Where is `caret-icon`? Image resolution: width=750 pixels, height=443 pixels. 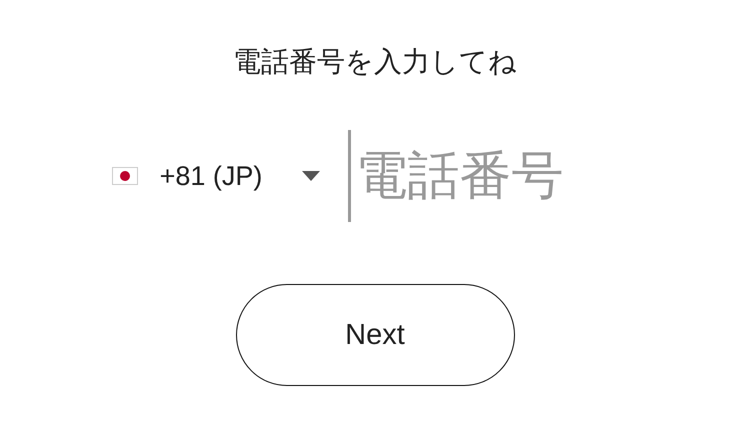 caret-icon is located at coordinates (311, 176).